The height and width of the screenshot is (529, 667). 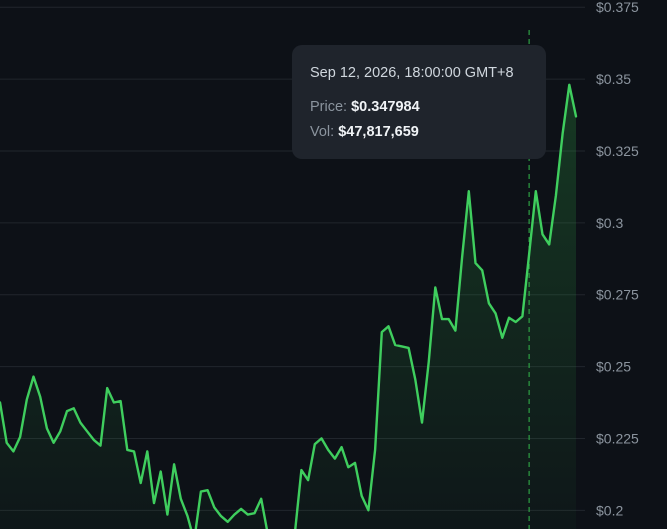 I want to click on tooltip-price-row: Price: $0.347984, so click(x=428, y=107).